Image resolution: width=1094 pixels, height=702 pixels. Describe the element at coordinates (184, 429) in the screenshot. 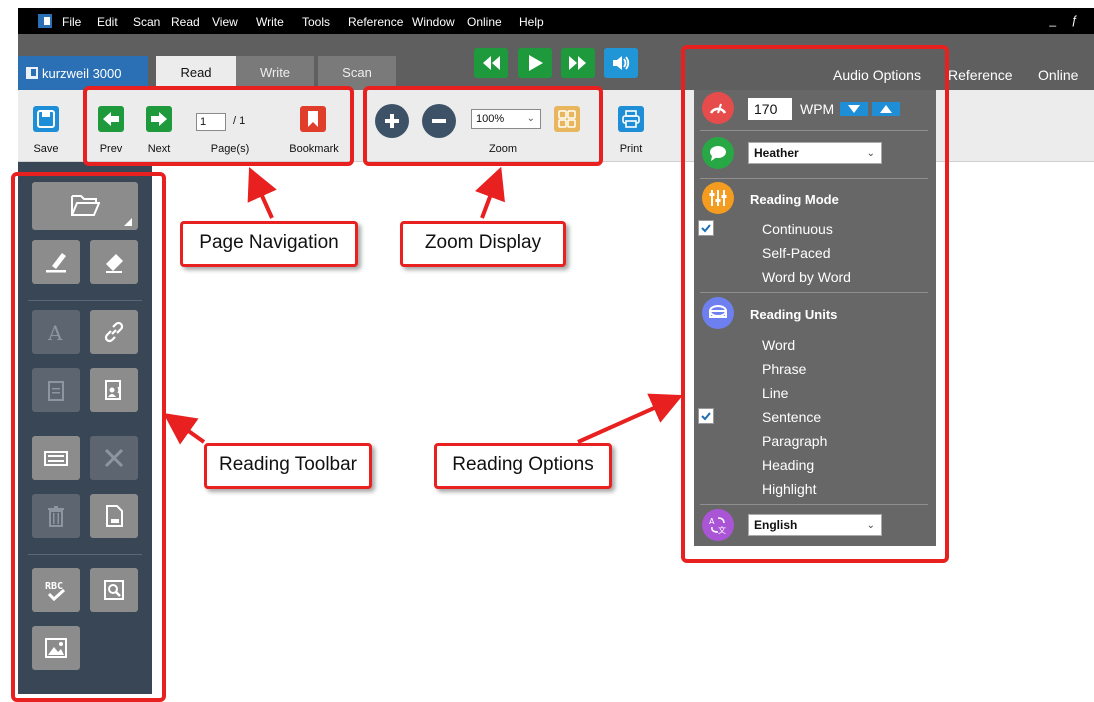

I see `reading-toolbar-arrow` at that location.